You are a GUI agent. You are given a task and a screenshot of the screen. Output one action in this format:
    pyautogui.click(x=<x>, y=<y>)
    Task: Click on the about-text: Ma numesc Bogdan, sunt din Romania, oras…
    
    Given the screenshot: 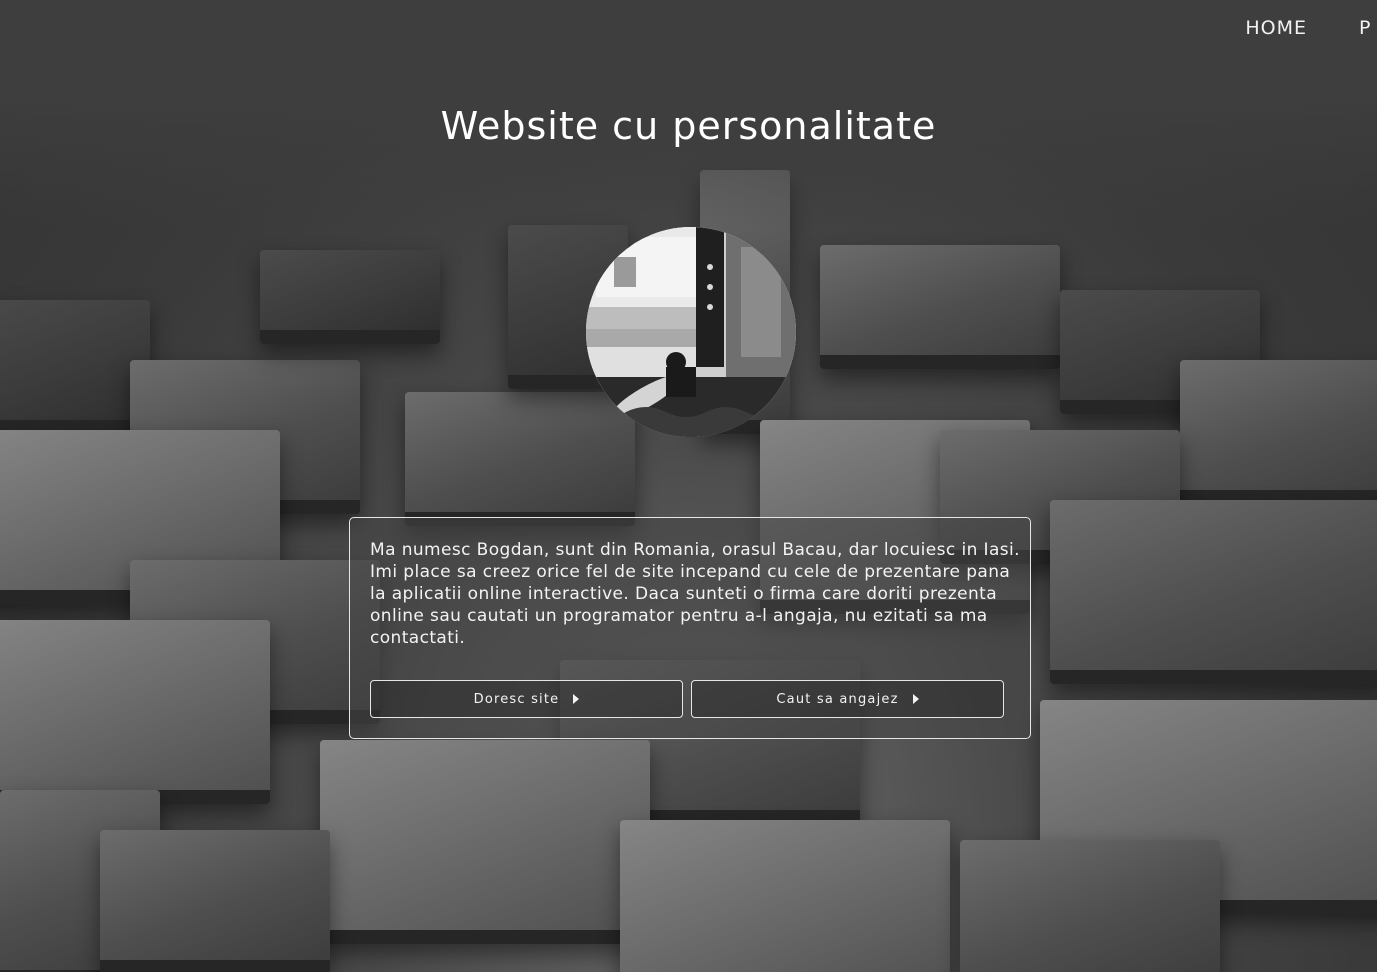 What is the action you would take?
    pyautogui.click(x=695, y=594)
    